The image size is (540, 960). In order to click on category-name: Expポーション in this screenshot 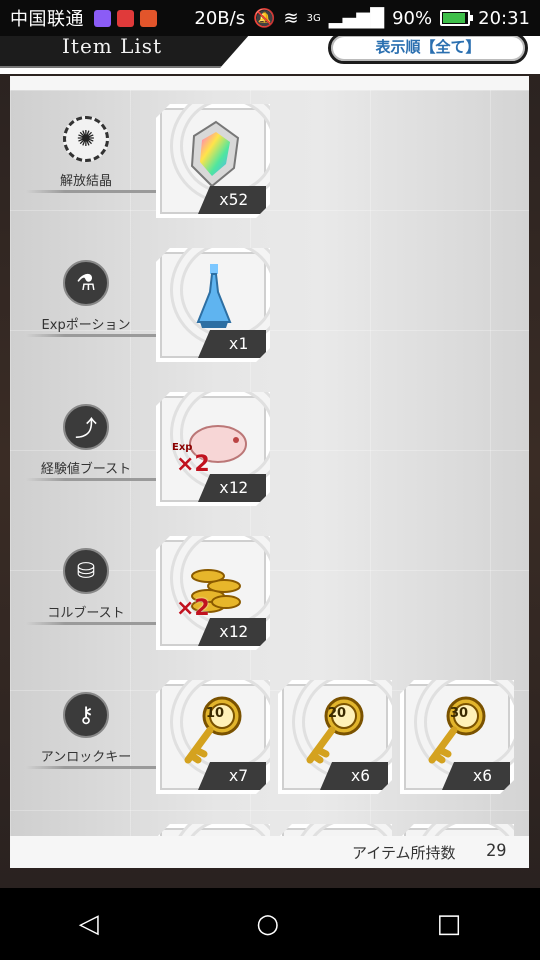, I will do `click(86, 325)`.